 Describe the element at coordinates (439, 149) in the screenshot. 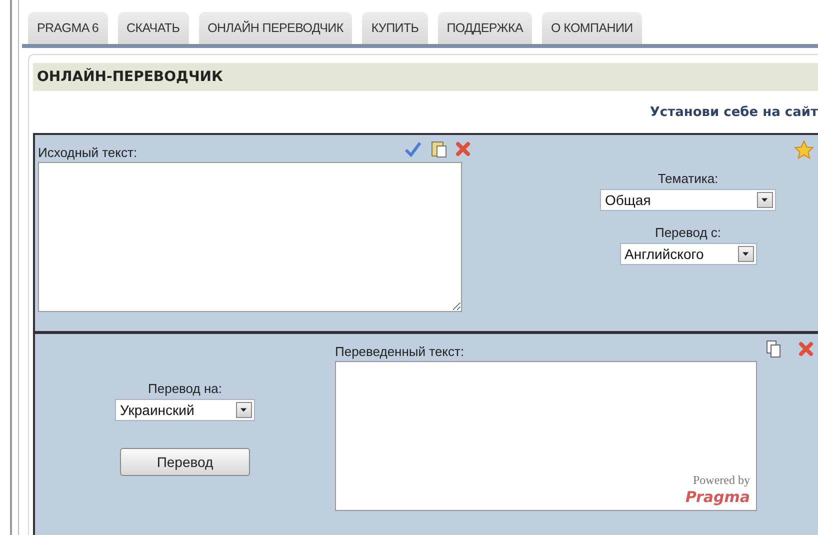

I see `clipboard-icon` at that location.